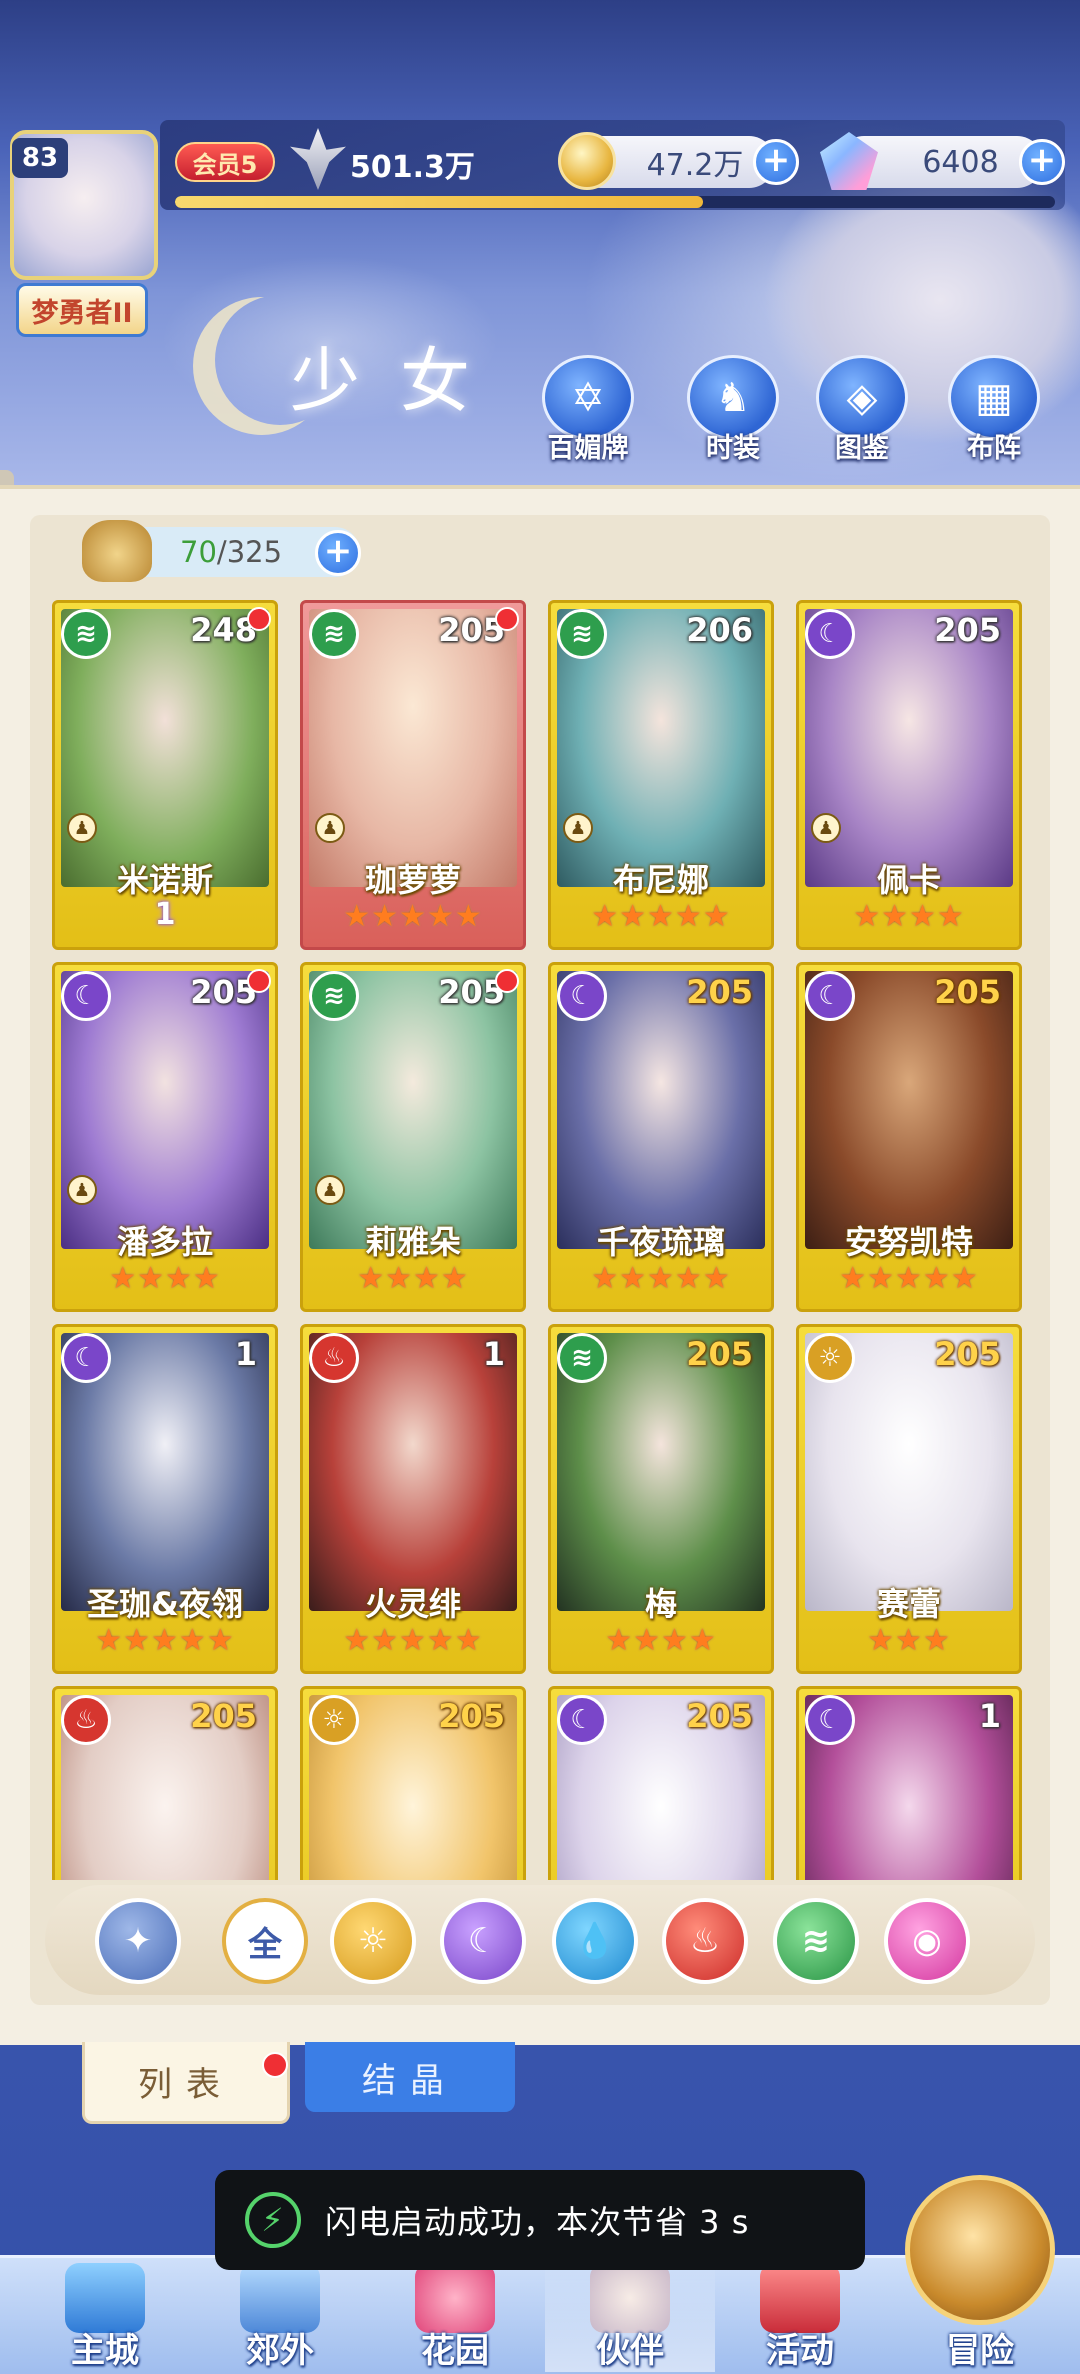 Image resolution: width=1080 pixels, height=2374 pixels. I want to click on exp-progress-bar, so click(615, 202).